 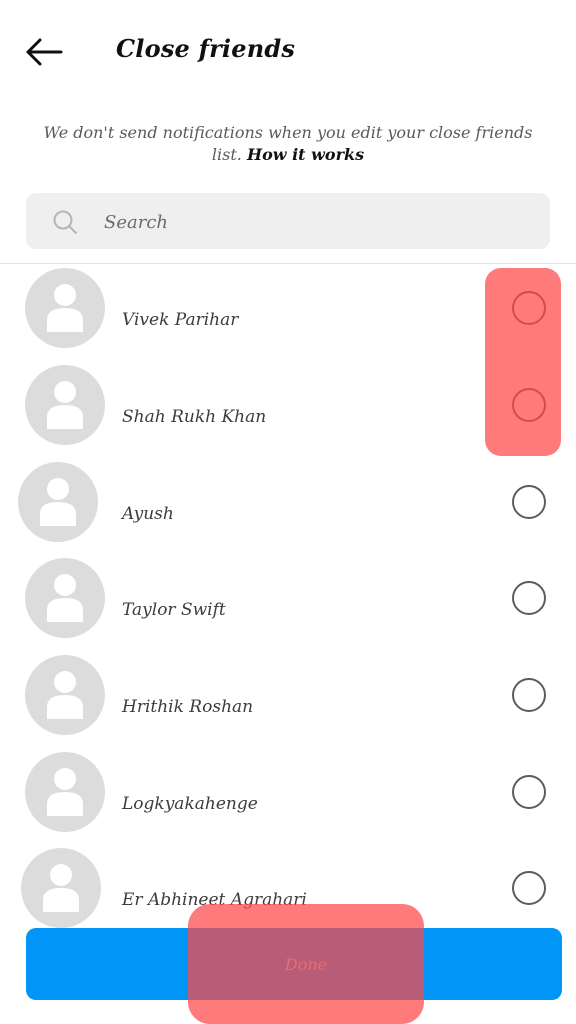 I want to click on friend-row: Taylor Swift, so click(x=288, y=602).